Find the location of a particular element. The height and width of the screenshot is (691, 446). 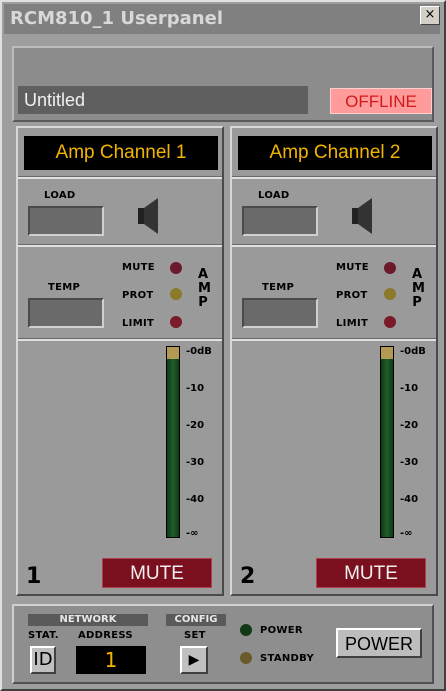

power-led-label: POWER is located at coordinates (281, 630).